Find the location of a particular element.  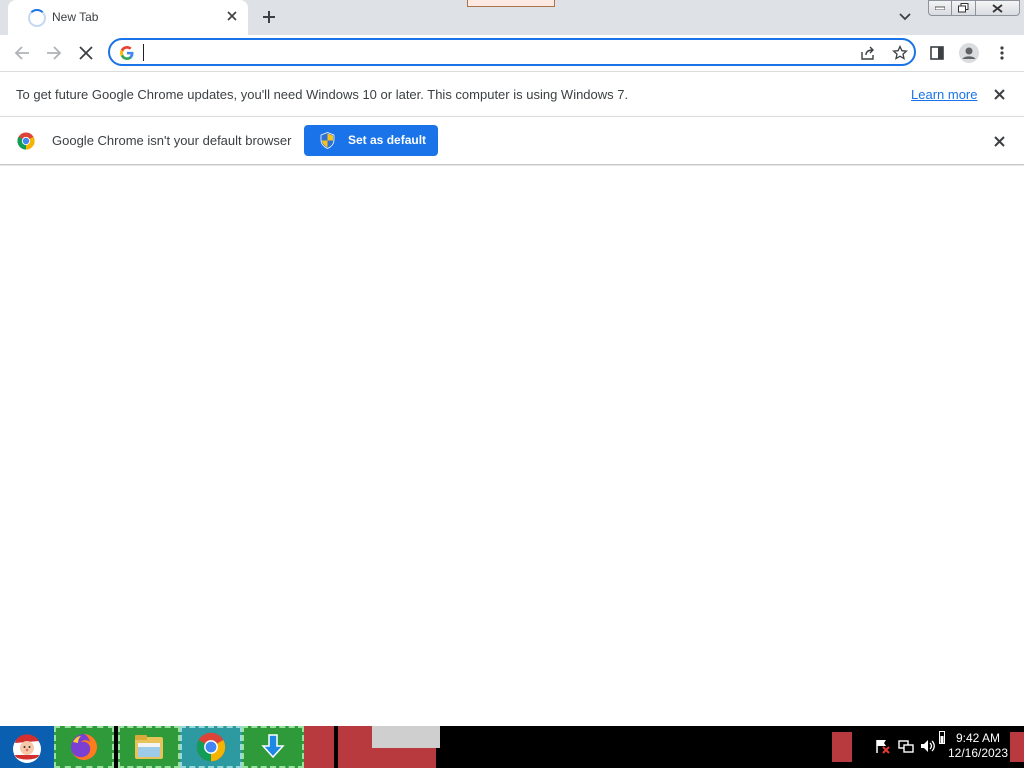

taskbar-firefox is located at coordinates (84, 747).